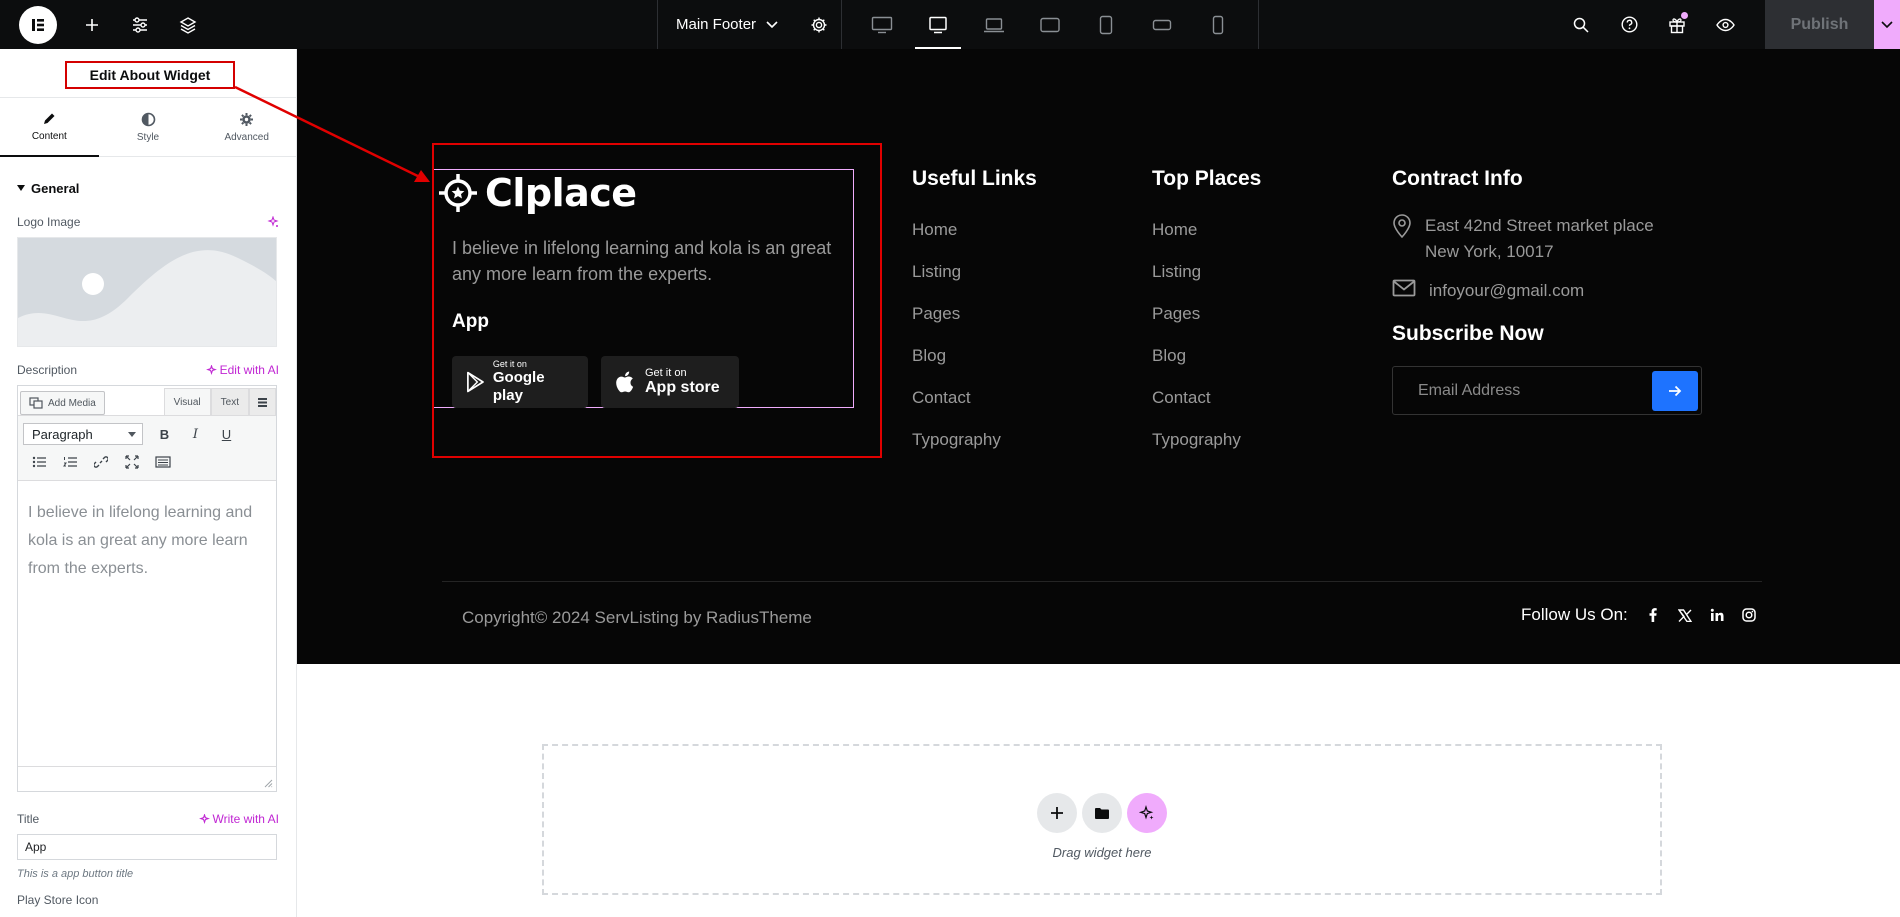  Describe the element at coordinates (47, 370) in the screenshot. I see `description-label: Description` at that location.